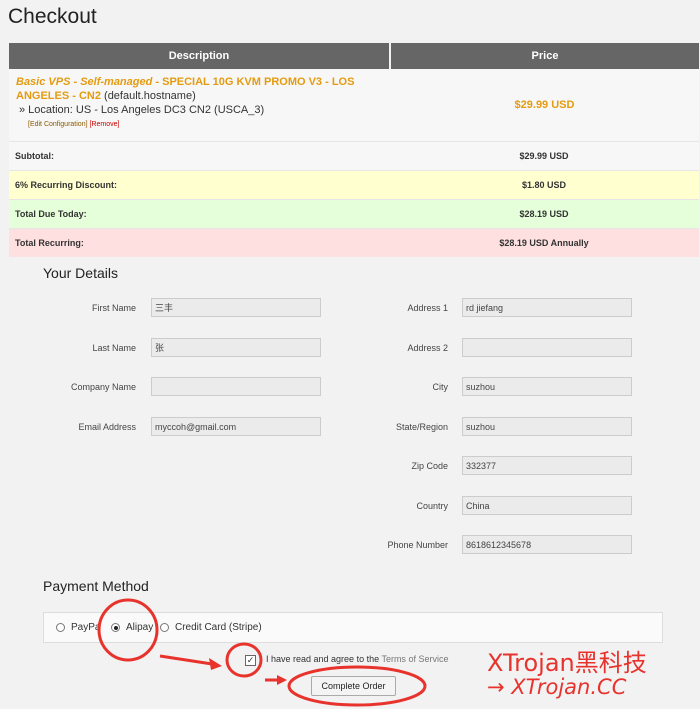 This screenshot has width=700, height=709. Describe the element at coordinates (547, 505) in the screenshot. I see `country-select: China` at that location.